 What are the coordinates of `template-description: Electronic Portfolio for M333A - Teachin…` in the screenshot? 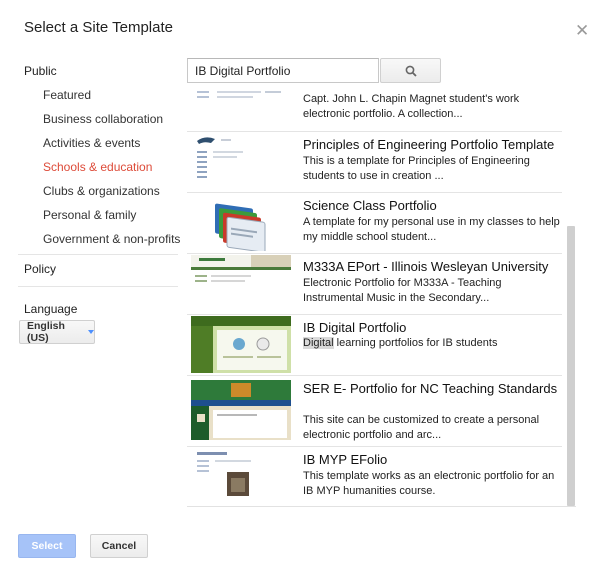 It's located at (402, 290).